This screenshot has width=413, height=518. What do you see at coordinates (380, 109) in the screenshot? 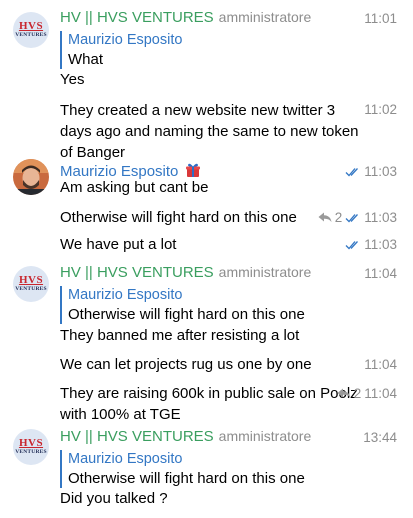
I see `message-time: 11:02` at bounding box center [380, 109].